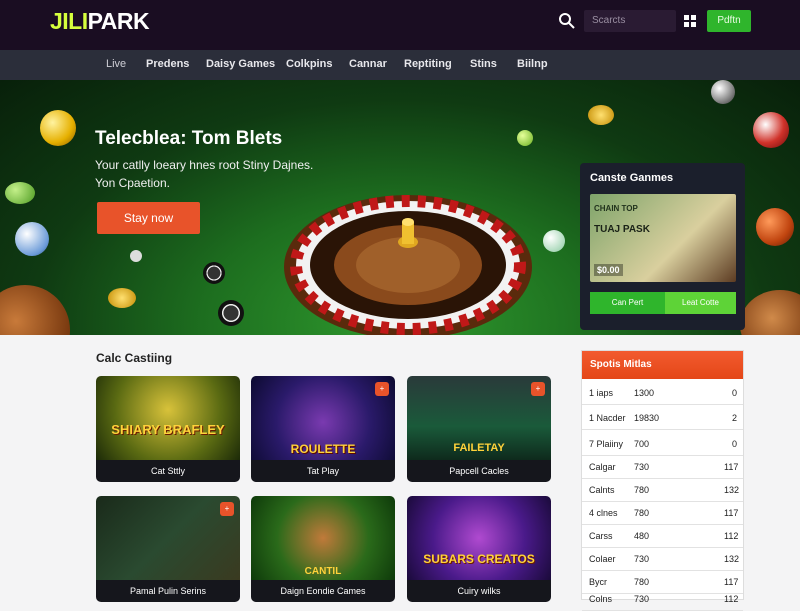 The image size is (800, 611). Describe the element at coordinates (602, 559) in the screenshot. I see `row-name: Colaer` at that location.